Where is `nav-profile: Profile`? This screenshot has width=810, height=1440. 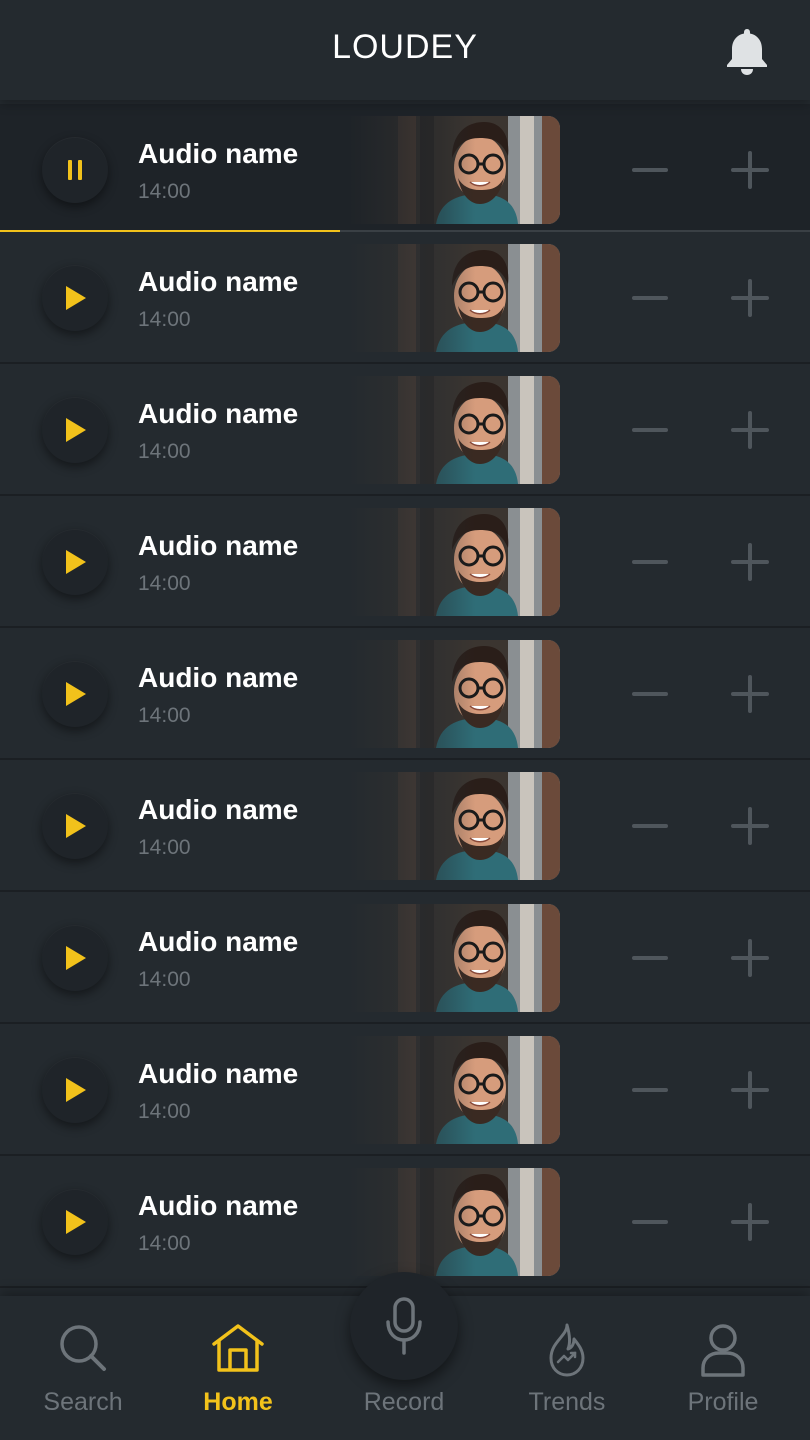
nav-profile: Profile is located at coordinates (723, 1377).